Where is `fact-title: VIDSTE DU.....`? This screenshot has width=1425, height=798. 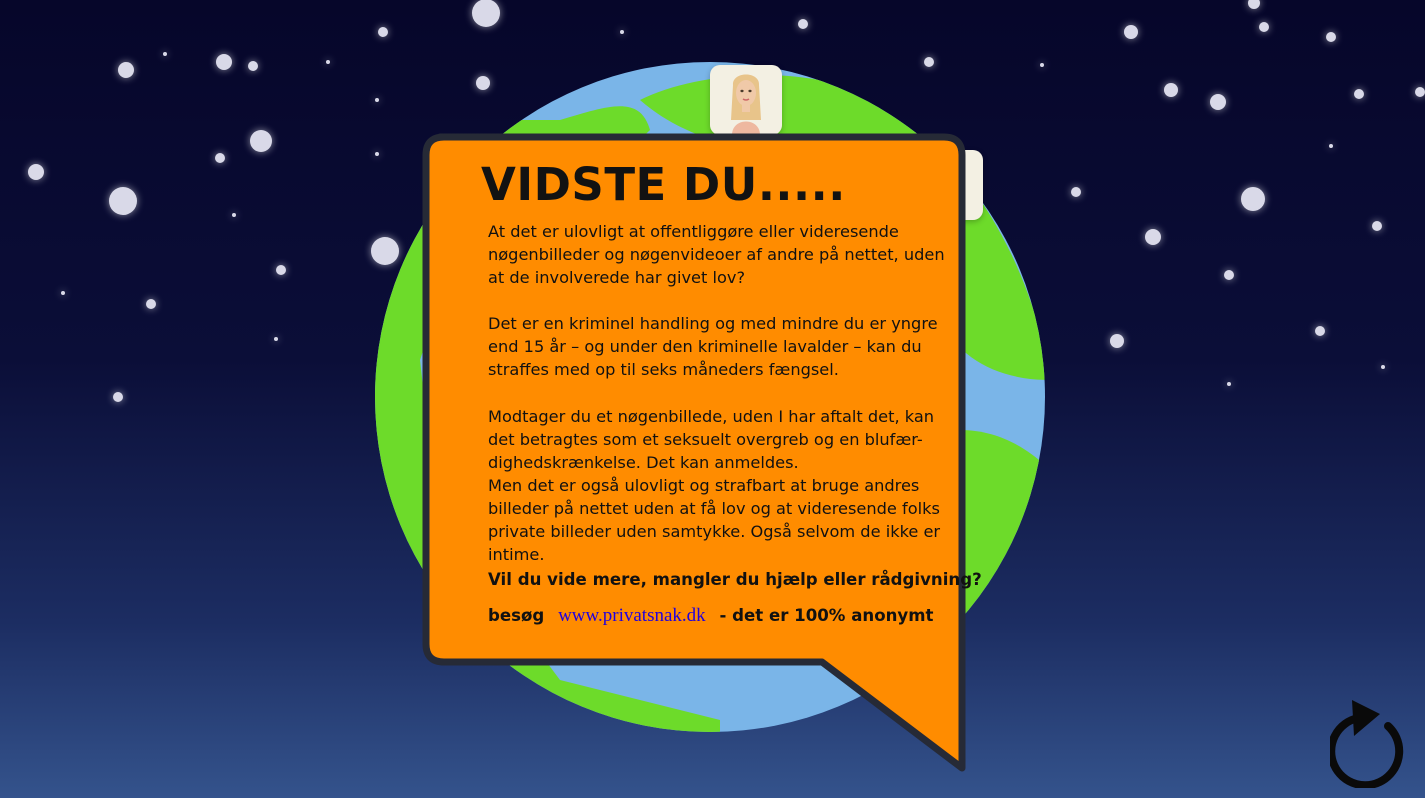 fact-title: VIDSTE DU..... is located at coordinates (663, 184).